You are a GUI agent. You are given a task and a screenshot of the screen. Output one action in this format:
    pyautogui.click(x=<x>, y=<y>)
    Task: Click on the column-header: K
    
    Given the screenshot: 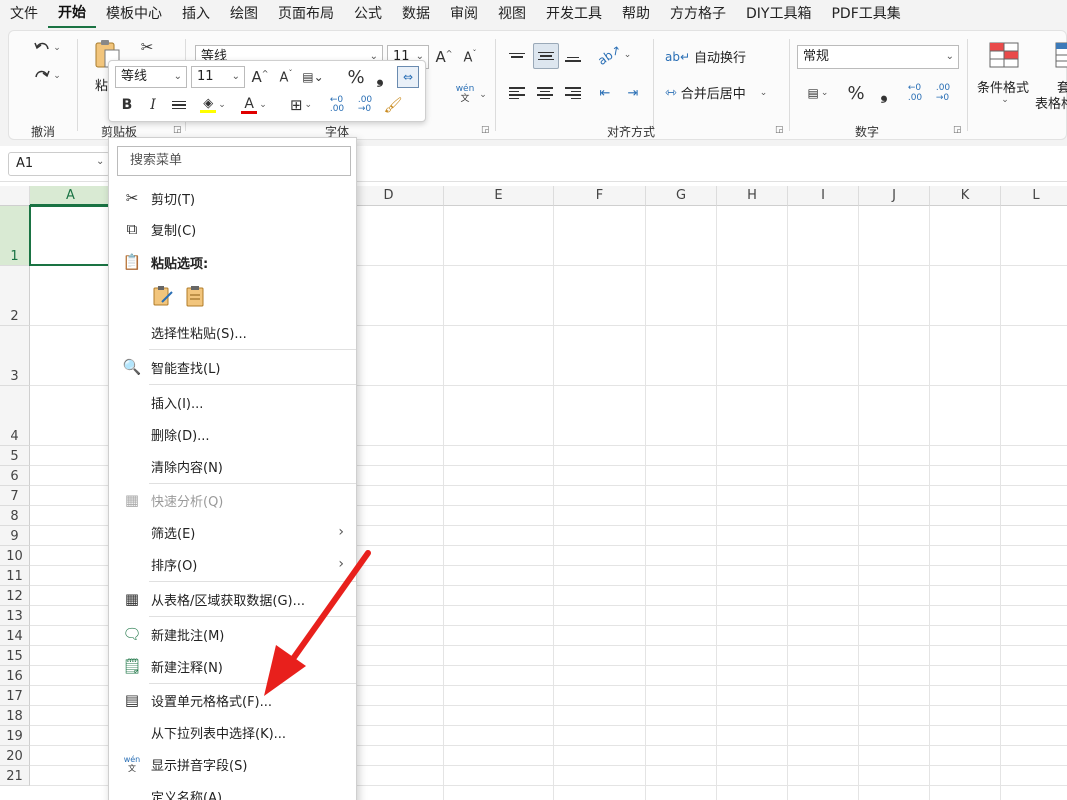 What is the action you would take?
    pyautogui.click(x=965, y=196)
    